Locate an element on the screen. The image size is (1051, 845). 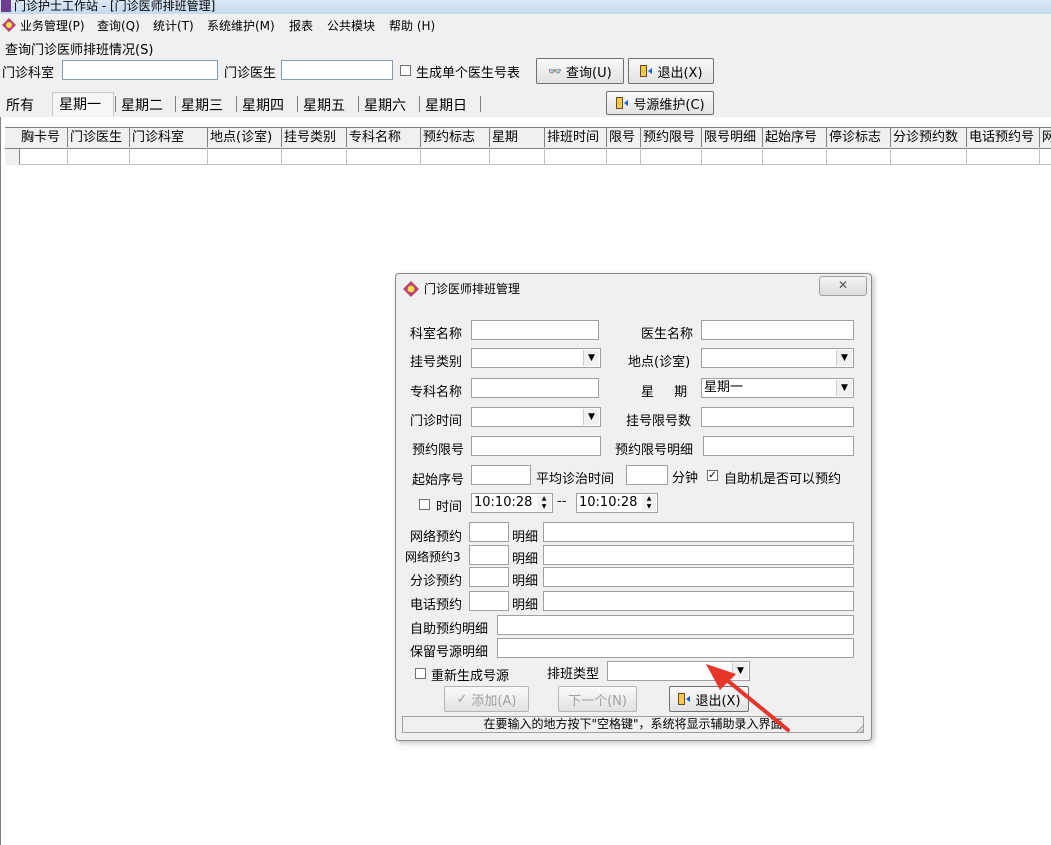
source-maintain-button: 号源维护(C) is located at coordinates (660, 103).